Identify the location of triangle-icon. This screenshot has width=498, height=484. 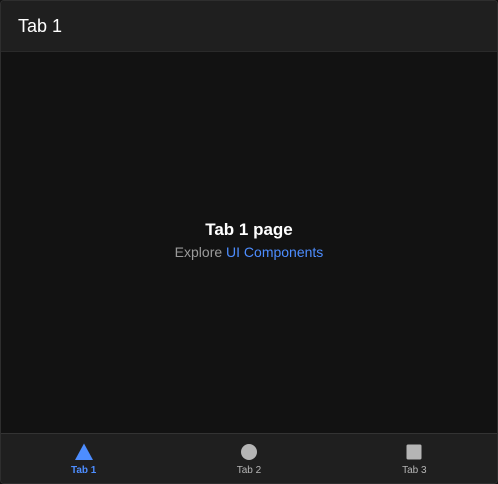
(83, 451).